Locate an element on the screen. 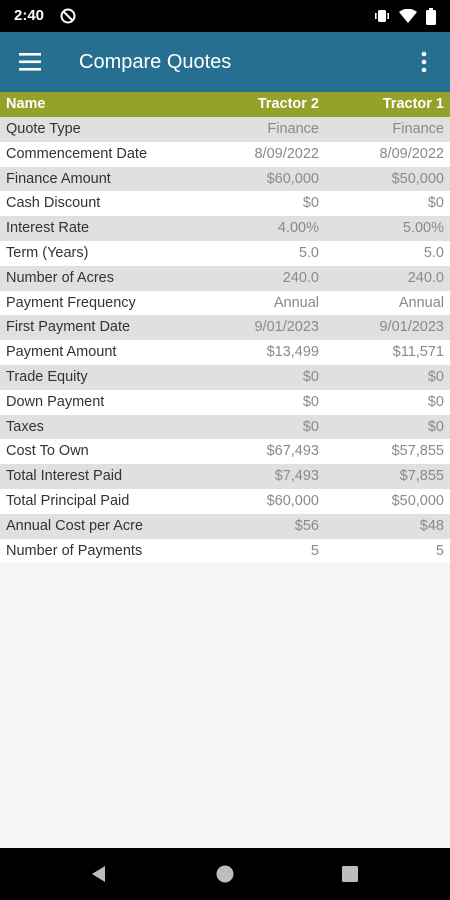  row-name: Payment Frequency is located at coordinates (71, 302).